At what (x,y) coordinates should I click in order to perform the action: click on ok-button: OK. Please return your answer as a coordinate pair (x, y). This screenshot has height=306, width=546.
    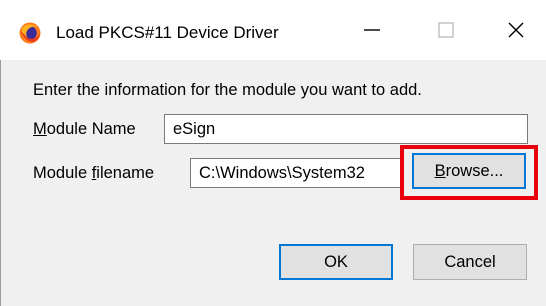
    Looking at the image, I should click on (336, 262).